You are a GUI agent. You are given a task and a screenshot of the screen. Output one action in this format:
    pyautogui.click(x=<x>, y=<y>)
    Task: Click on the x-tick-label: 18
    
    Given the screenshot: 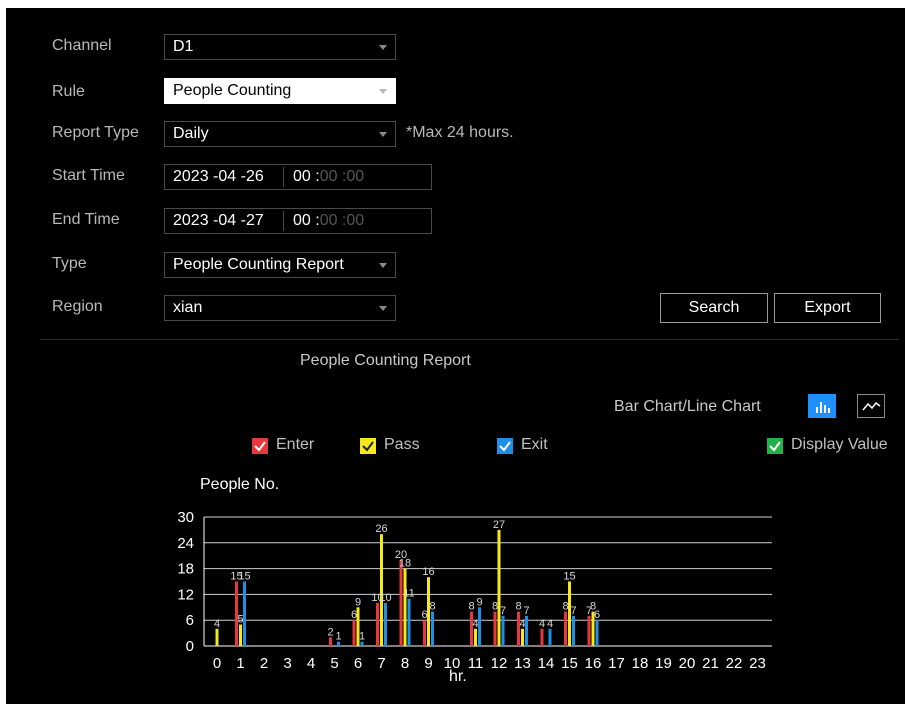 What is the action you would take?
    pyautogui.click(x=640, y=663)
    